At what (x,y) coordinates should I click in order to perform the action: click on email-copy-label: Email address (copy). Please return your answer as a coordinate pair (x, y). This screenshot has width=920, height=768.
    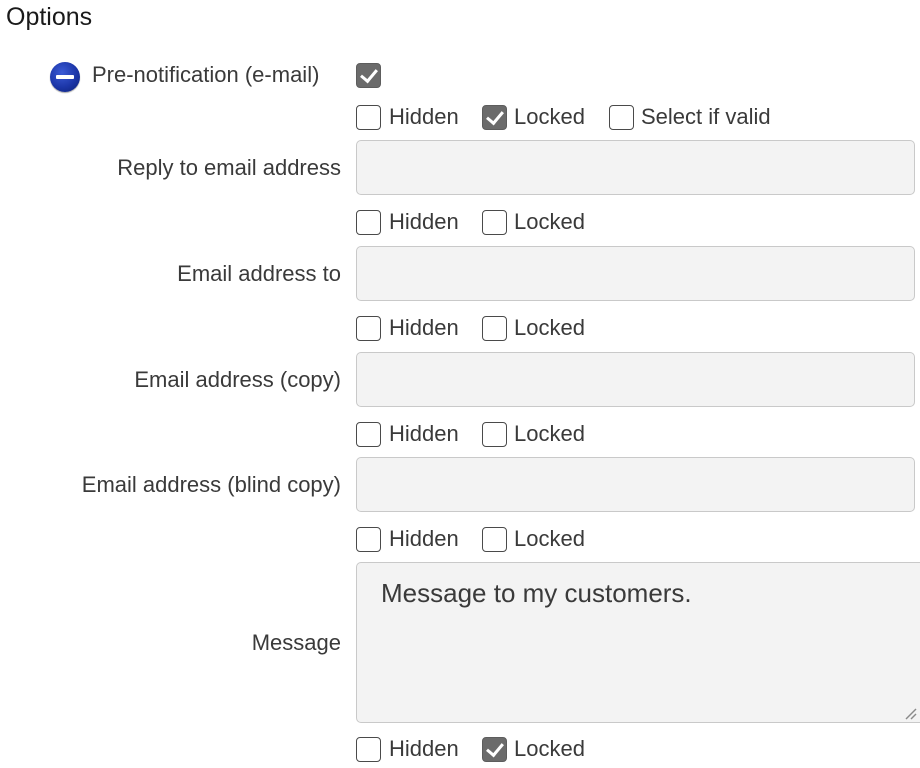
    Looking at the image, I should click on (237, 379).